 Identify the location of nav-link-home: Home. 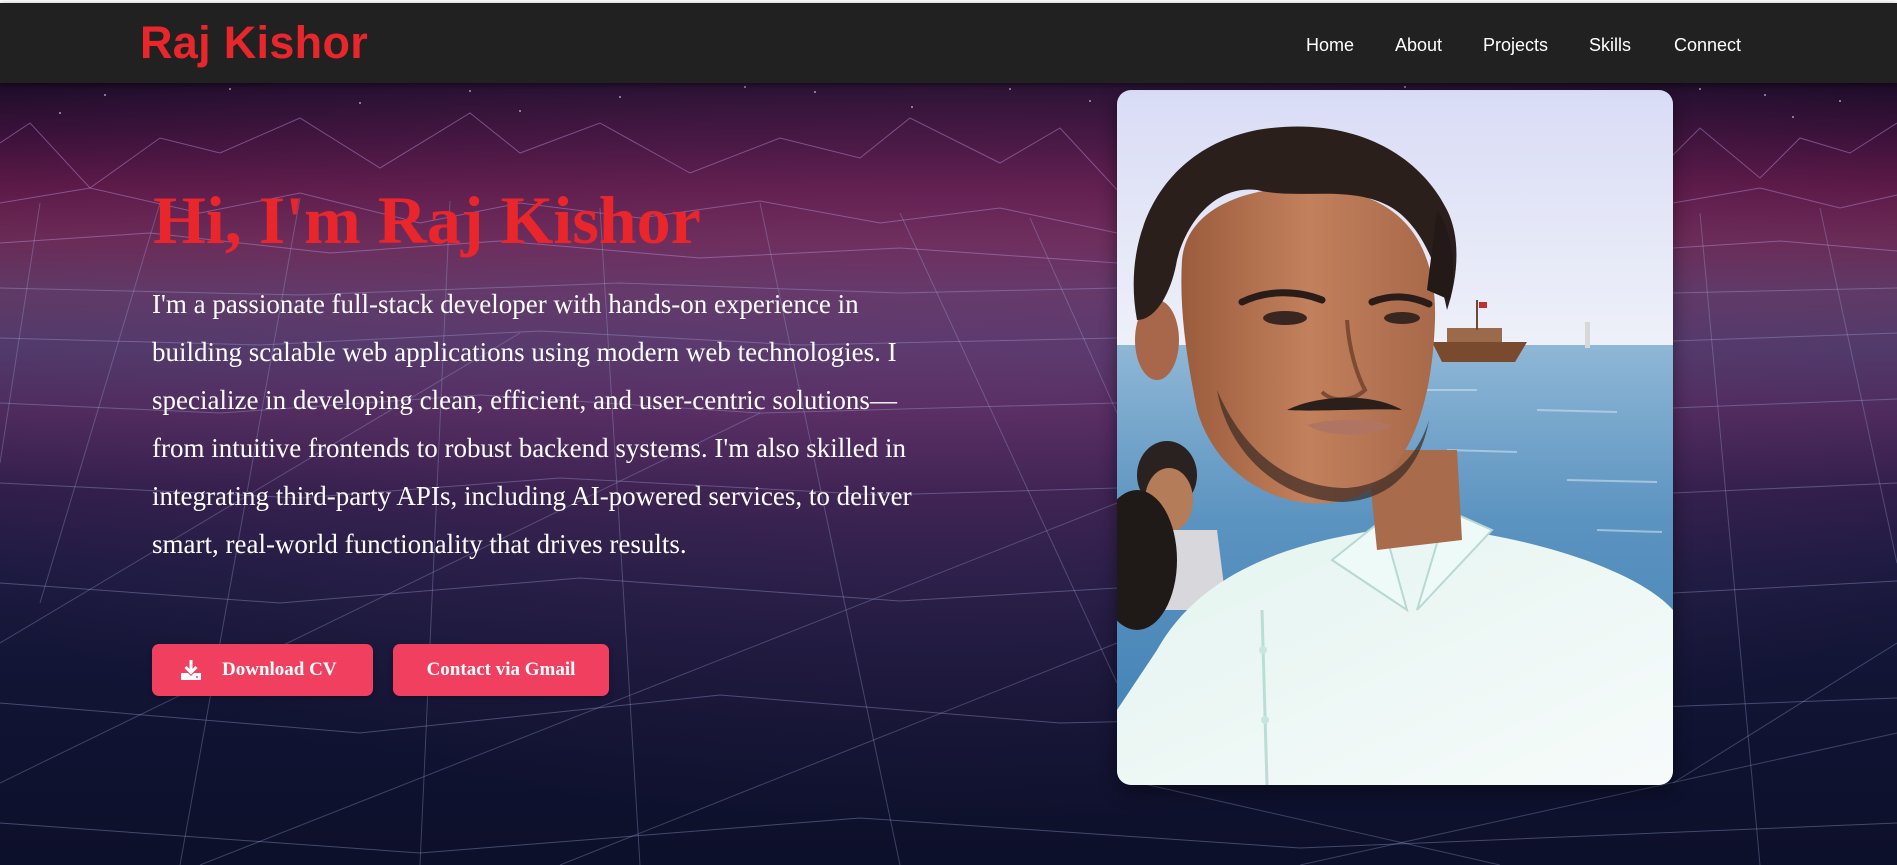
(1330, 45).